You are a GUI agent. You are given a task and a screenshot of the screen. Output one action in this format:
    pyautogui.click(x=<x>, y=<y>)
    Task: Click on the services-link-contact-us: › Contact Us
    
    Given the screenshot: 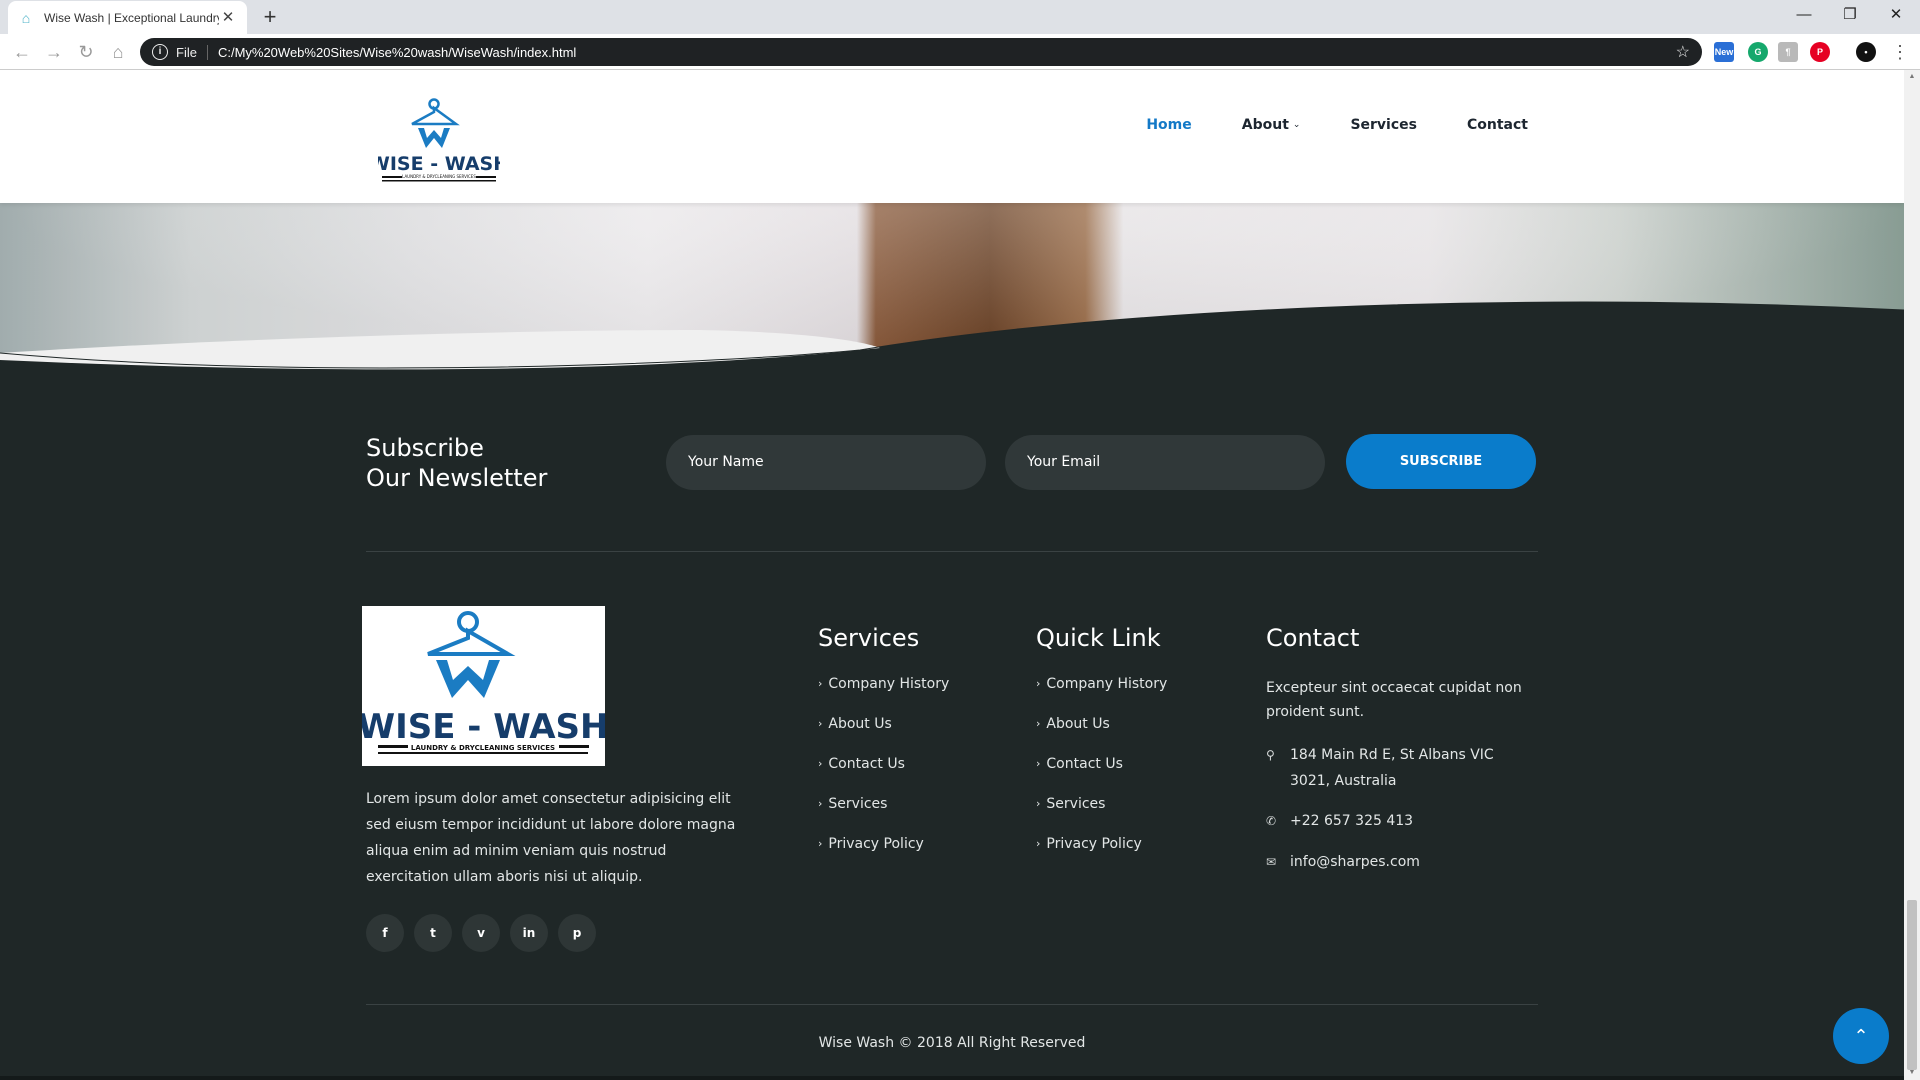 What is the action you would take?
    pyautogui.click(x=883, y=774)
    